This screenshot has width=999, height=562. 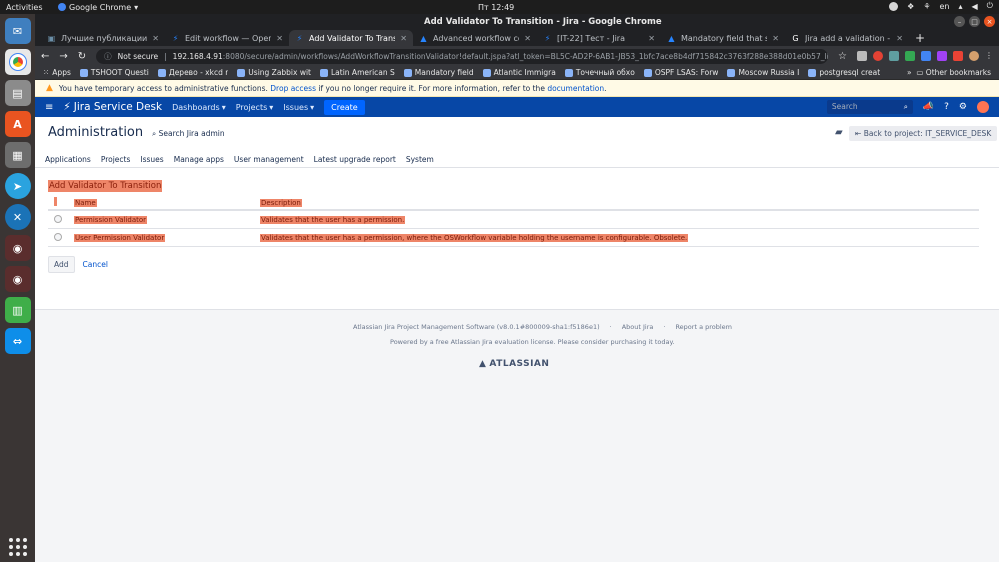 I want to click on trash-icon: ⚘, so click(x=926, y=6).